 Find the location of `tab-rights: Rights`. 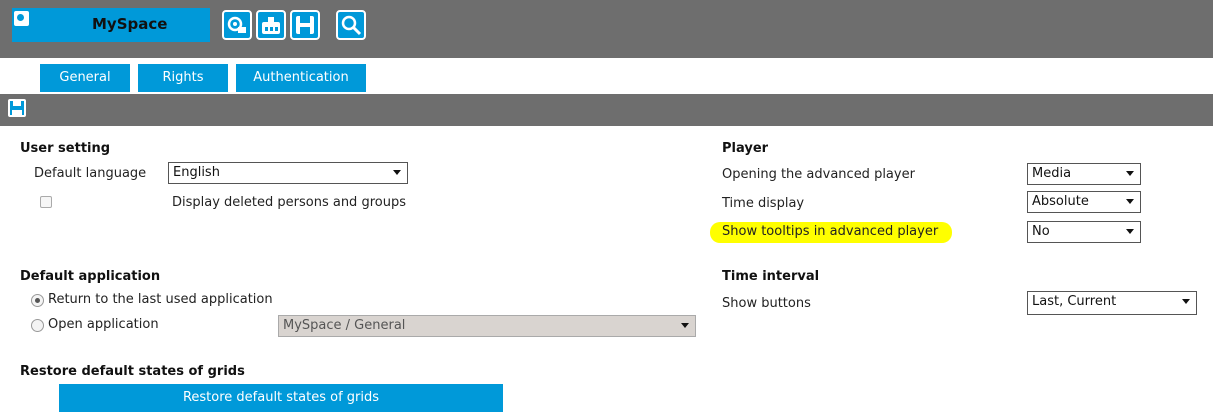

tab-rights: Rights is located at coordinates (183, 78).